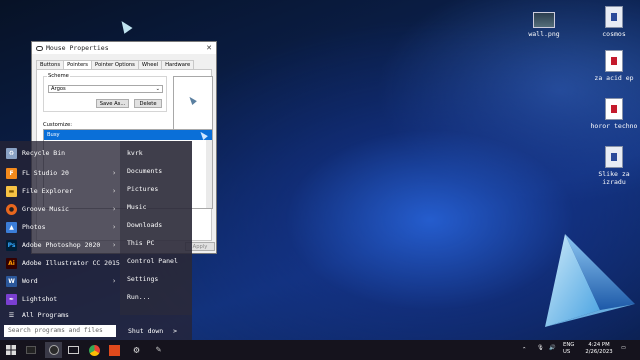 This screenshot has width=640, height=360. Describe the element at coordinates (142, 279) in the screenshot. I see `place-settings: Settings` at that location.